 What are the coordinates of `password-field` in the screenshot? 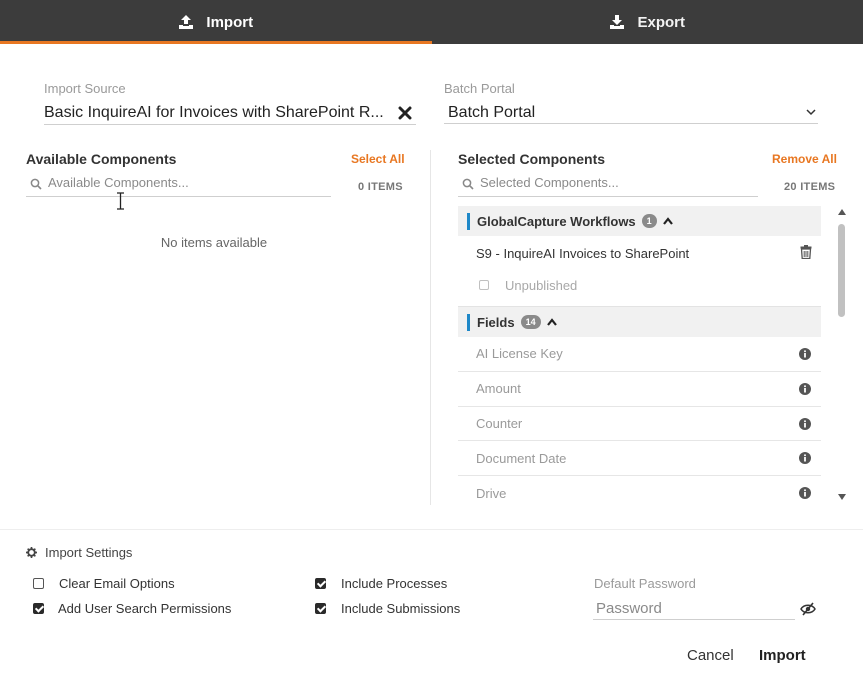 It's located at (694, 609).